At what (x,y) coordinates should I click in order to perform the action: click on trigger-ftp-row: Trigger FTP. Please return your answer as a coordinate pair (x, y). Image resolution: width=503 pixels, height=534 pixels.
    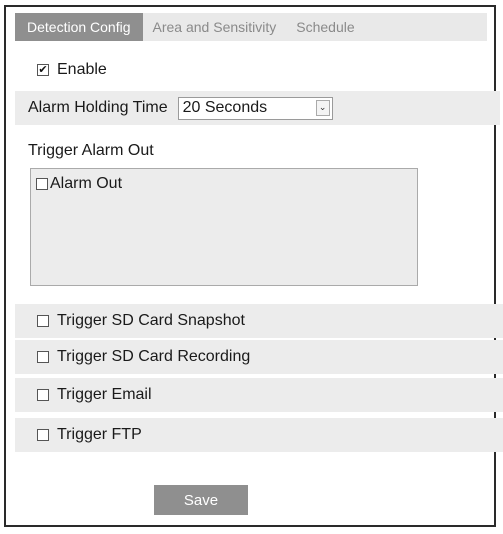
    Looking at the image, I should click on (259, 435).